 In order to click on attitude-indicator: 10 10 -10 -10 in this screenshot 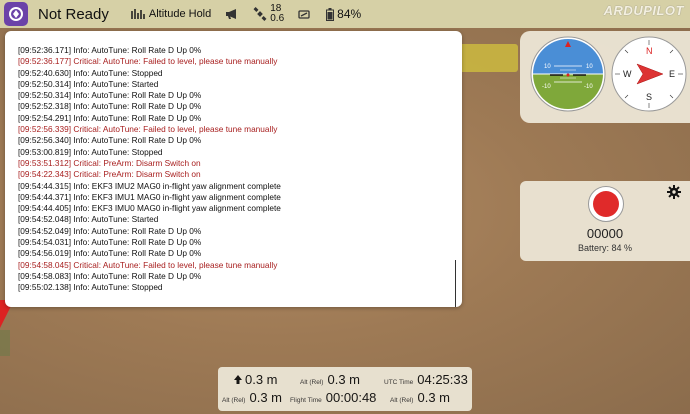, I will do `click(568, 74)`.